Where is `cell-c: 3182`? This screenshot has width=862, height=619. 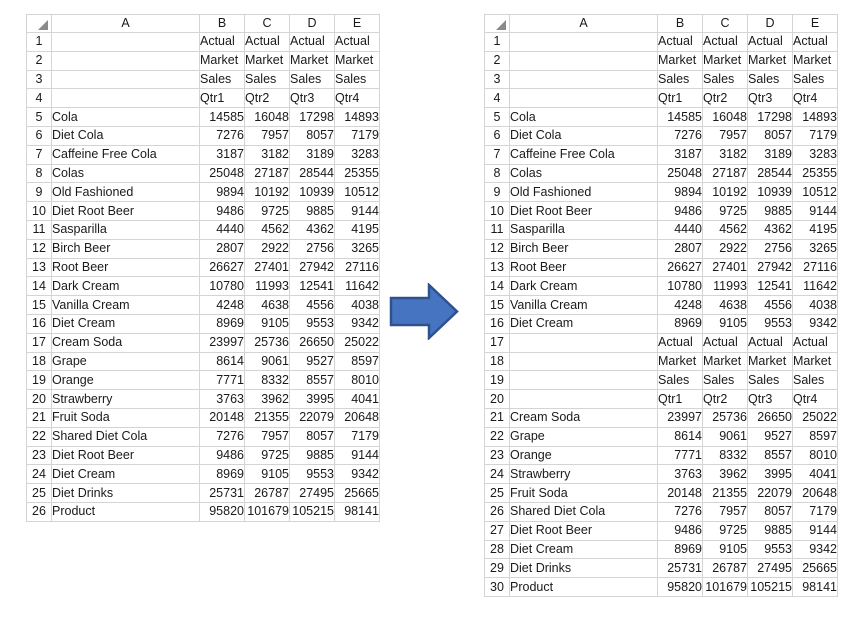 cell-c: 3182 is located at coordinates (725, 154).